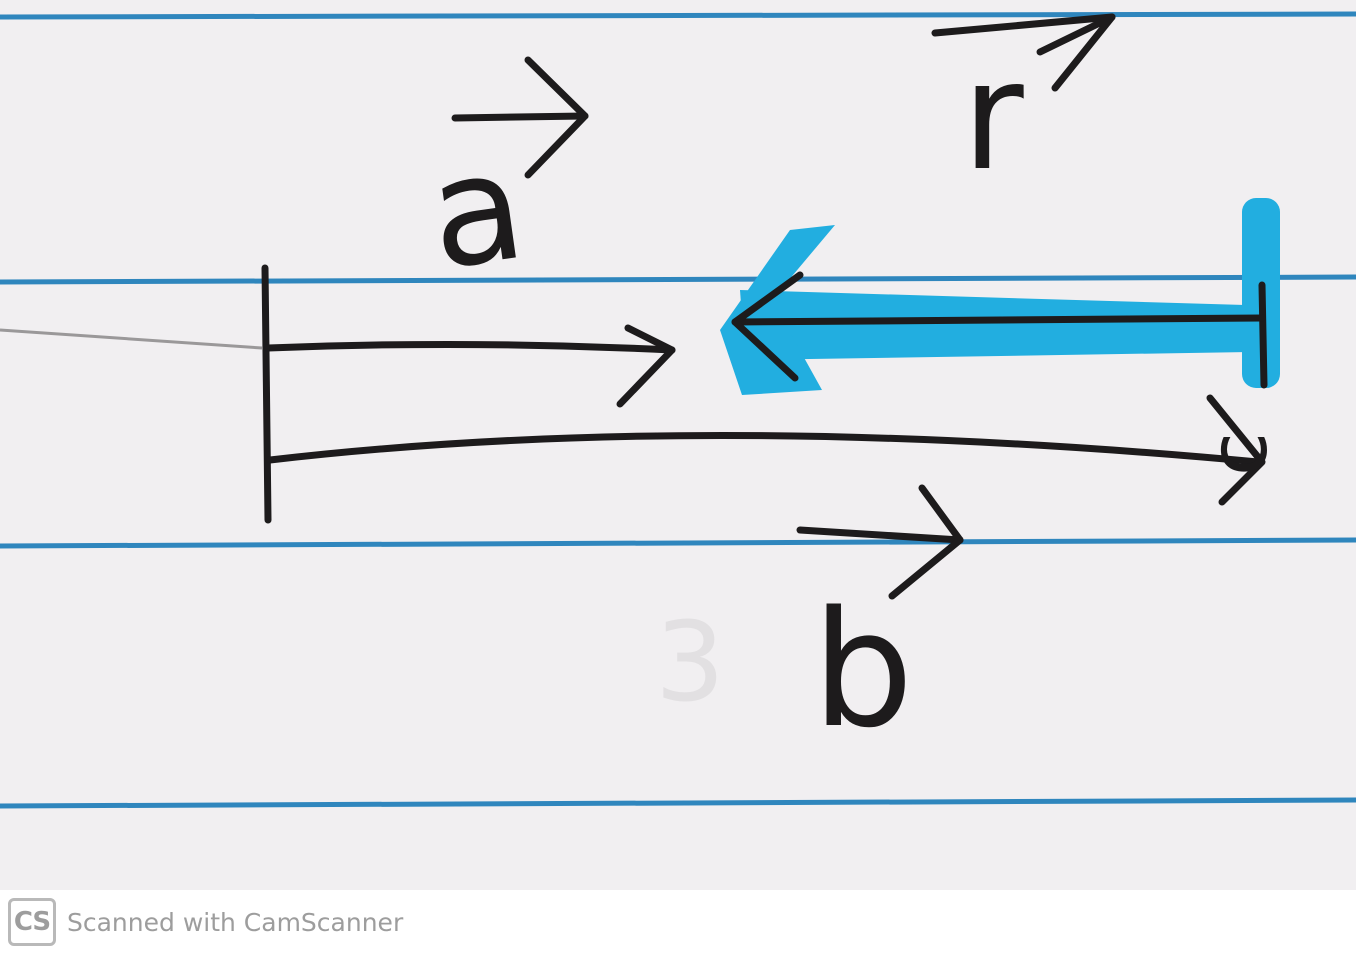  I want to click on label-r: r, so click(993, 117).